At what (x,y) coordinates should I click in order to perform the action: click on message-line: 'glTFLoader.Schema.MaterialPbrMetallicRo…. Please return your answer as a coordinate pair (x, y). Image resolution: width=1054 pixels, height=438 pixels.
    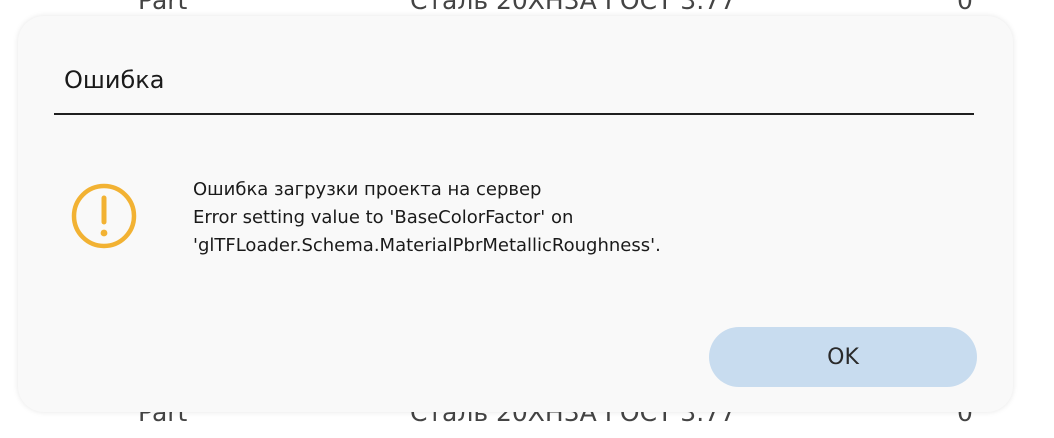
    Looking at the image, I should click on (427, 245).